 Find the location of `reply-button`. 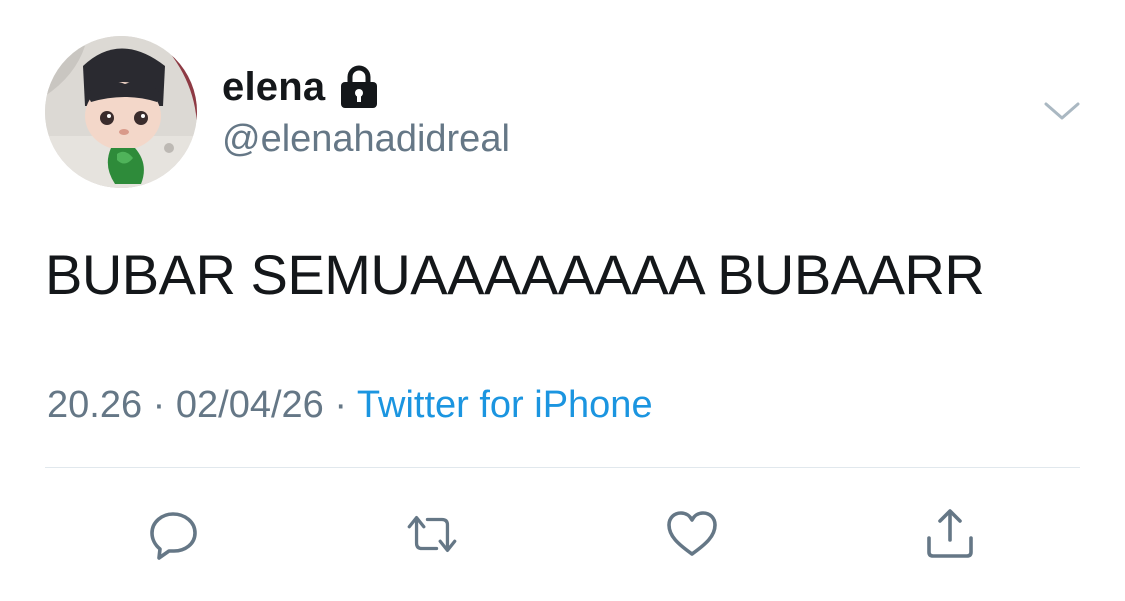

reply-button is located at coordinates (175, 534).